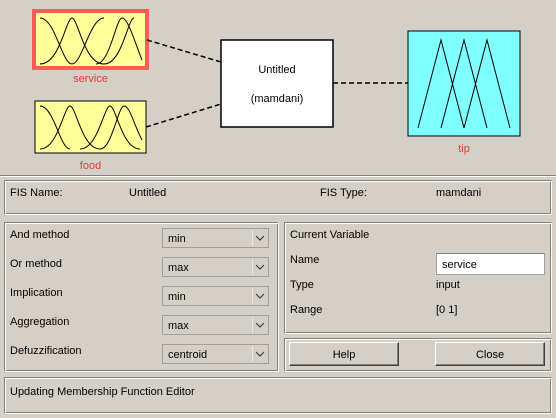 This screenshot has height=418, width=556. What do you see at coordinates (447, 310) in the screenshot?
I see `variable-range-value: [0 1]` at bounding box center [447, 310].